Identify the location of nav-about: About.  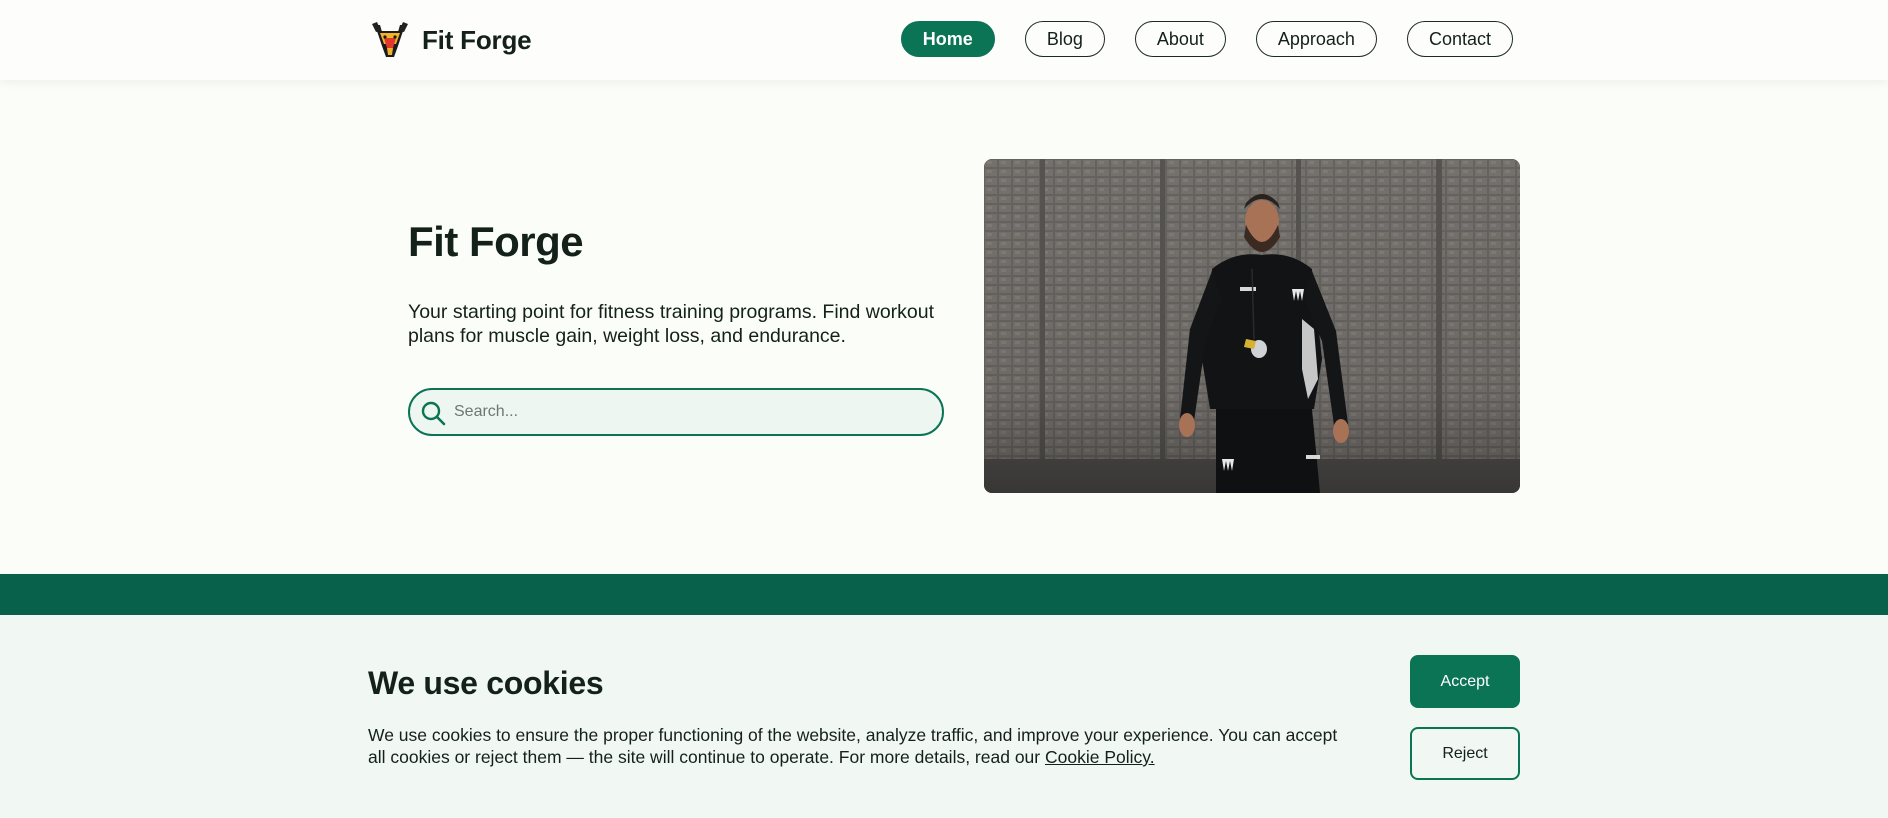
(1180, 39).